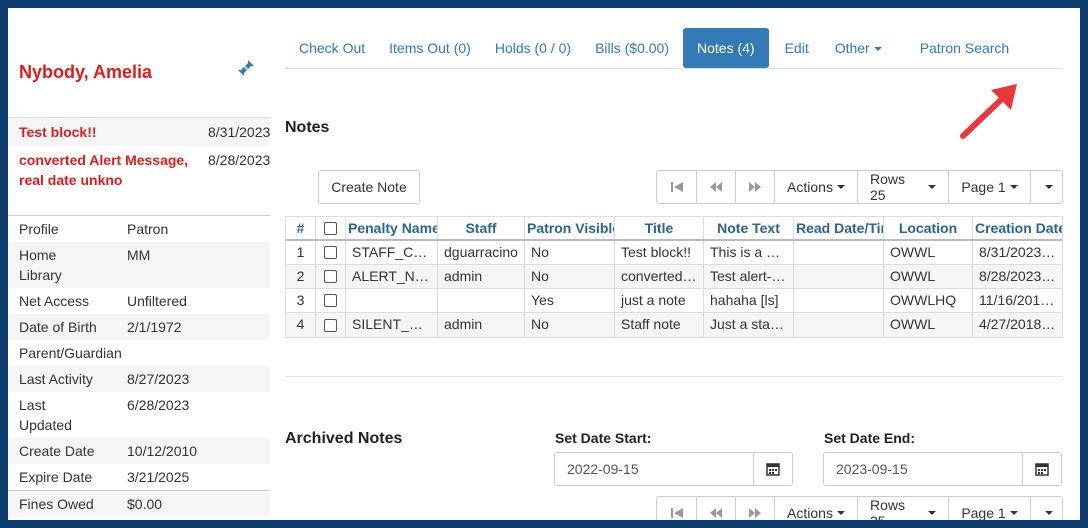 Image resolution: width=1088 pixels, height=528 pixels. What do you see at coordinates (301, 325) in the screenshot?
I see `row-num: 4` at bounding box center [301, 325].